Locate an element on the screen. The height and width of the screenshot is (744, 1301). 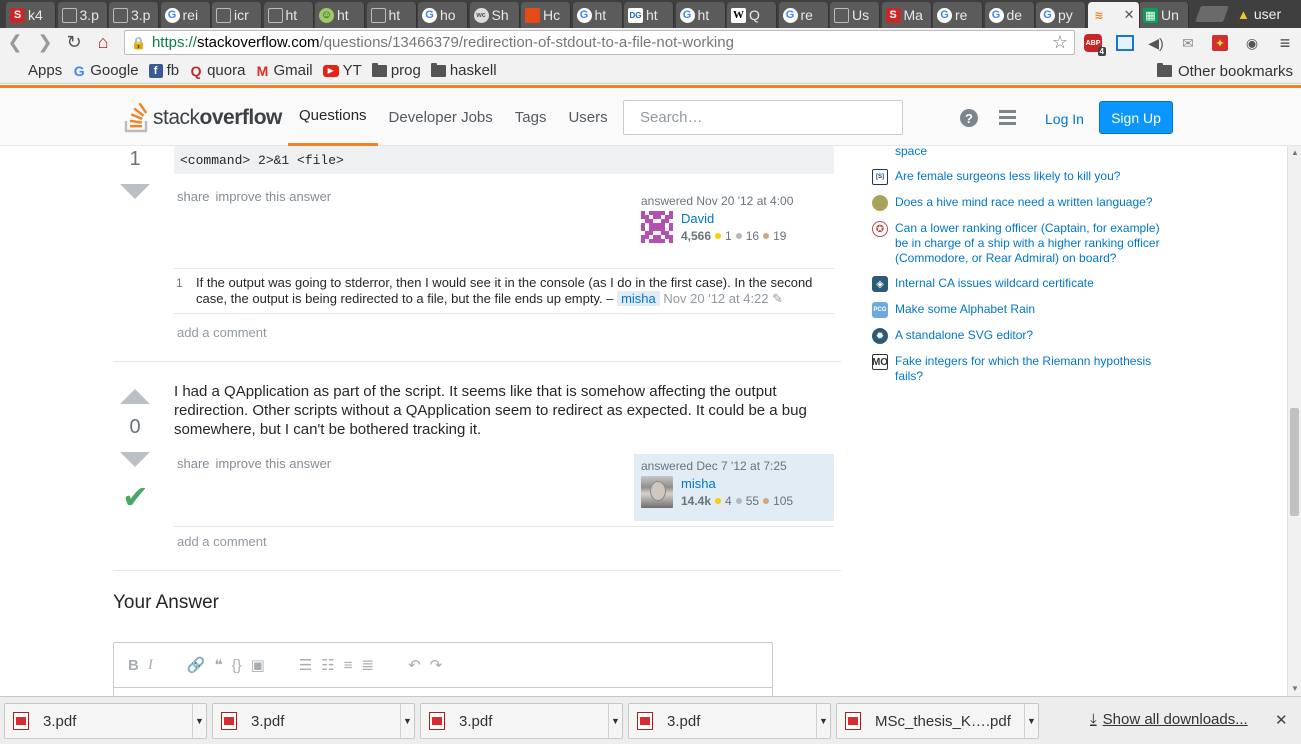
other-bookmarks: Other bookmarks is located at coordinates (1224, 71).